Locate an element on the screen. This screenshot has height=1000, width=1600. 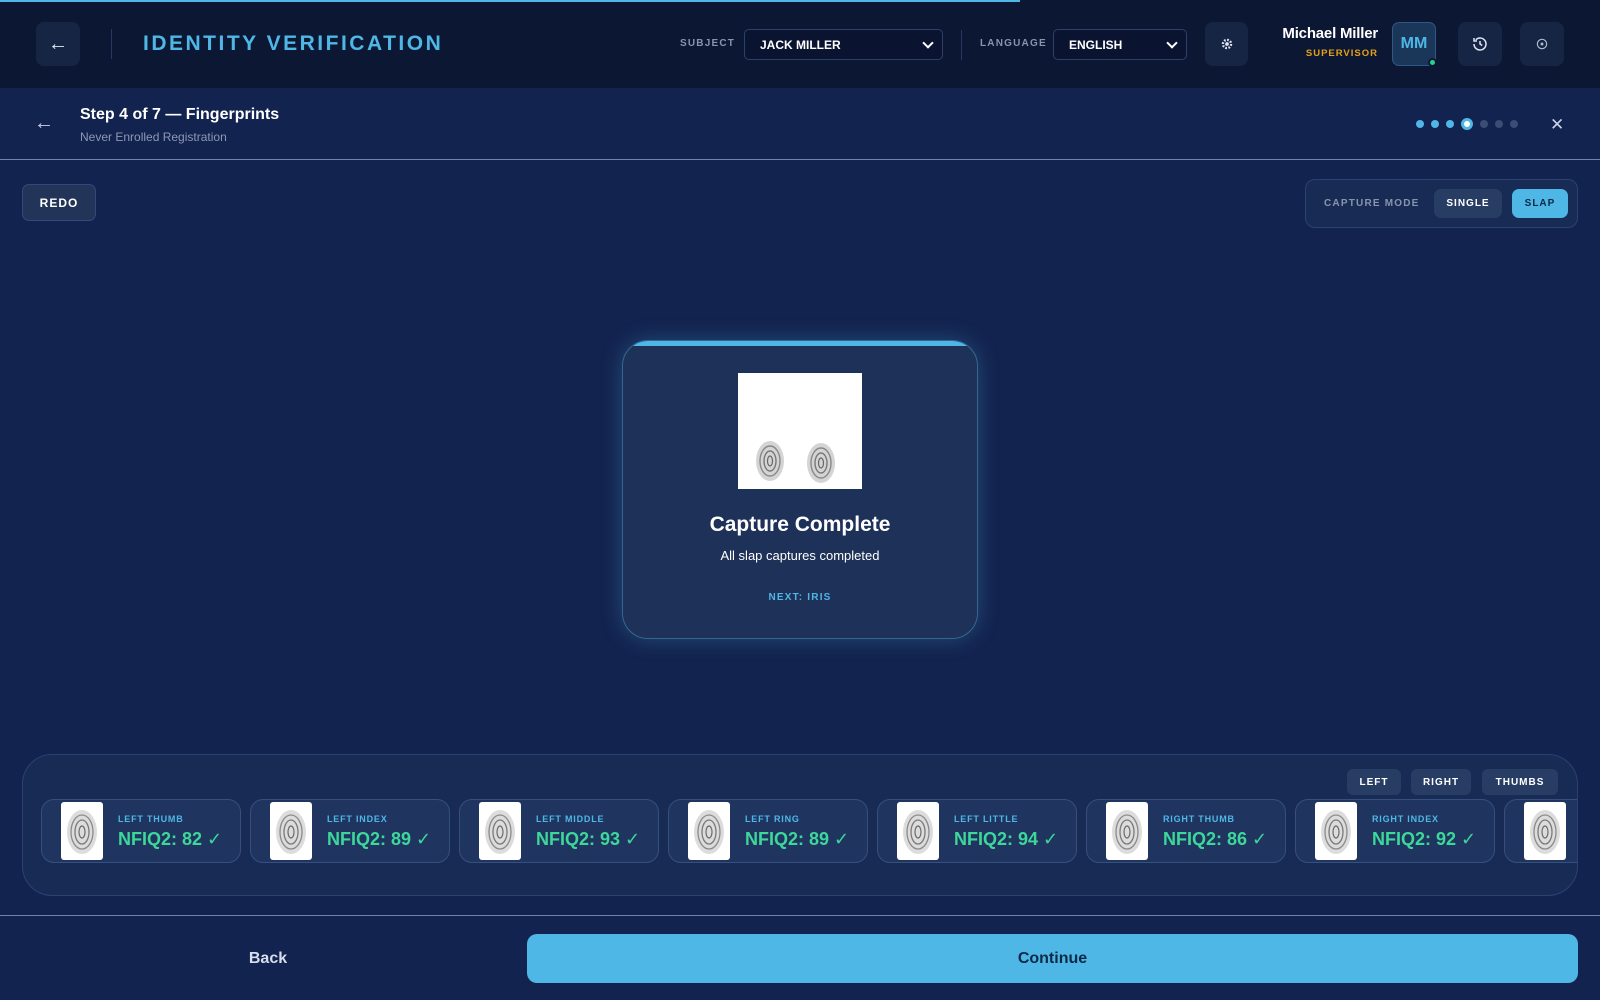
step-subtitle: Never Enrolled Registration is located at coordinates (153, 137).